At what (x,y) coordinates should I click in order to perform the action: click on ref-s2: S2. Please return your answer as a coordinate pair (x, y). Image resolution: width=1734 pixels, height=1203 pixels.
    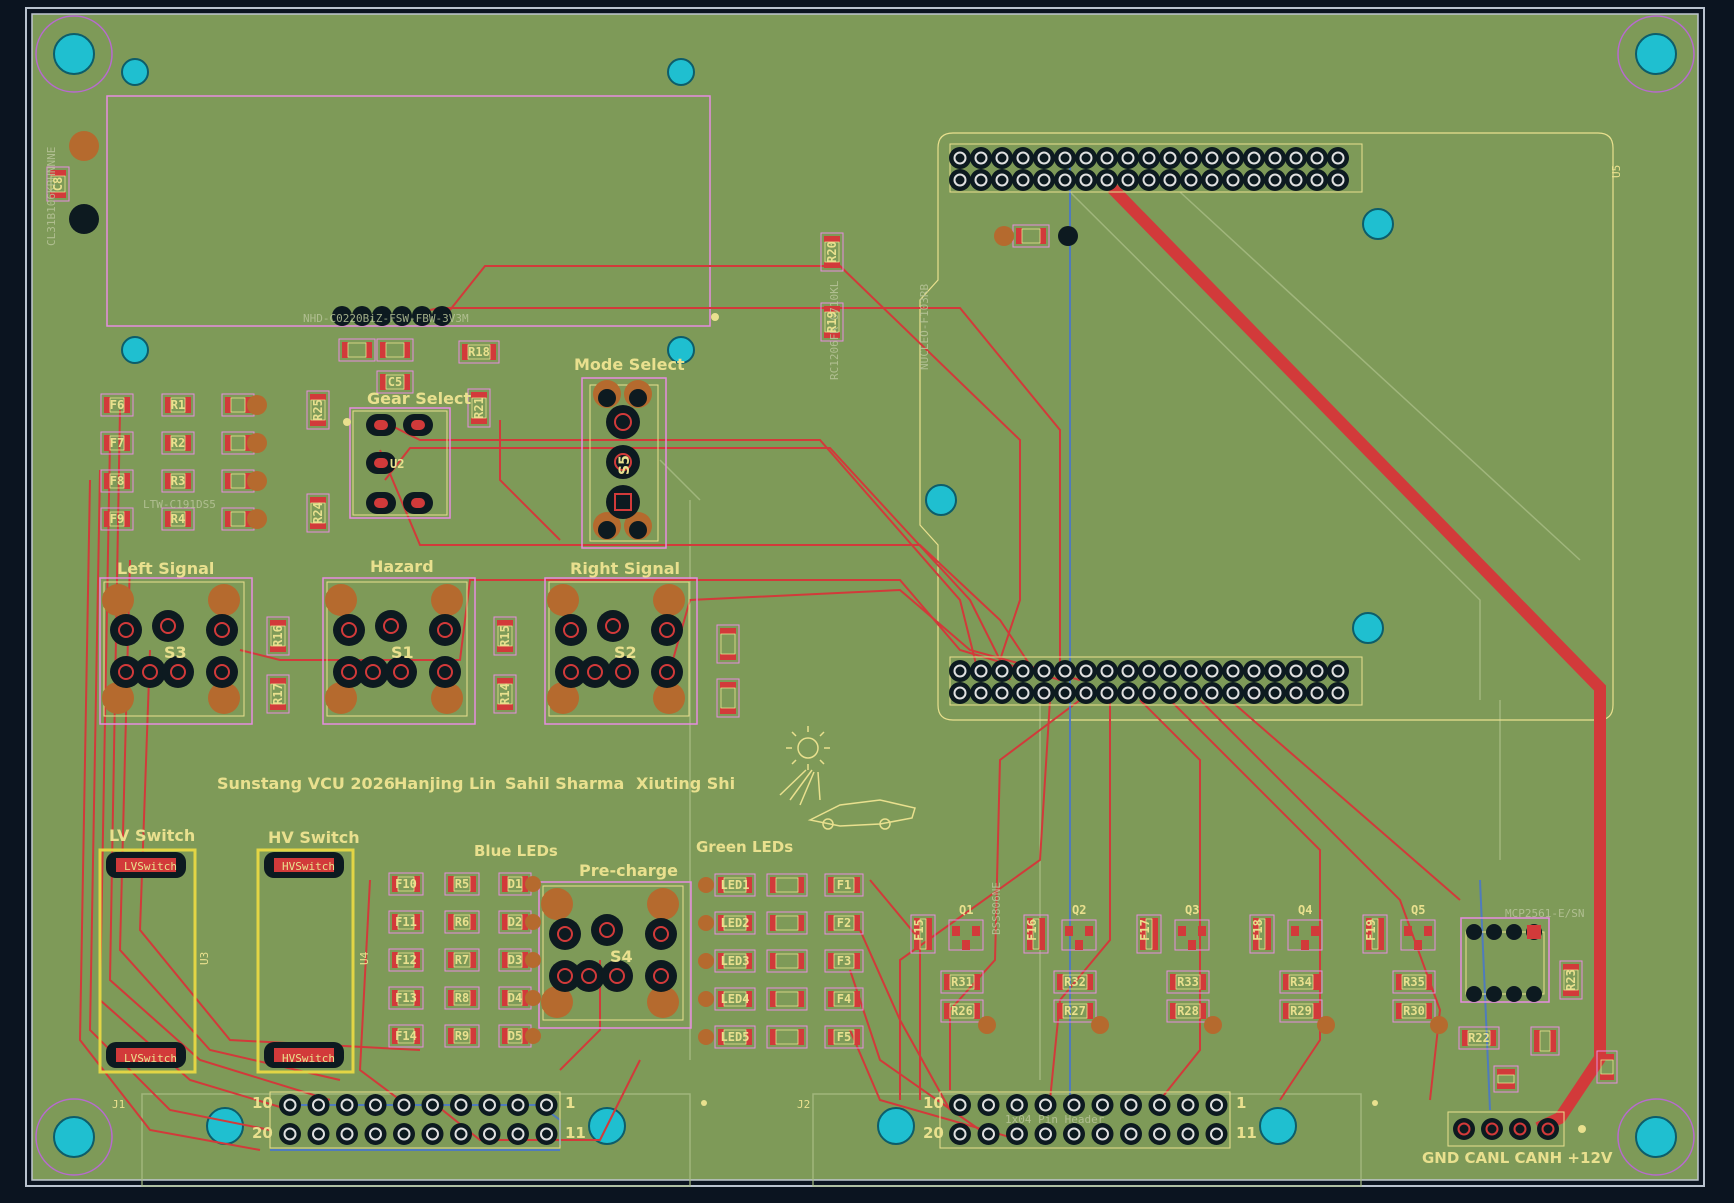
    Looking at the image, I should click on (625, 652).